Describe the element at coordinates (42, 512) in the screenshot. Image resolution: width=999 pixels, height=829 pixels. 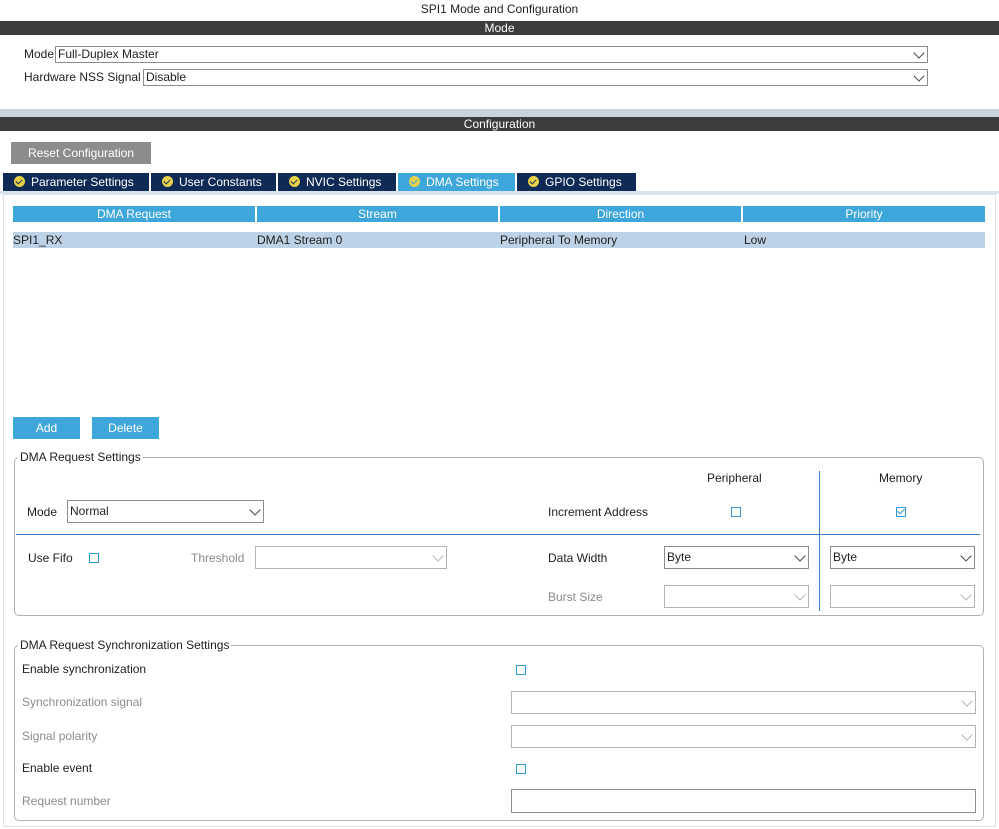
I see `dma-mode-label: Mode` at that location.